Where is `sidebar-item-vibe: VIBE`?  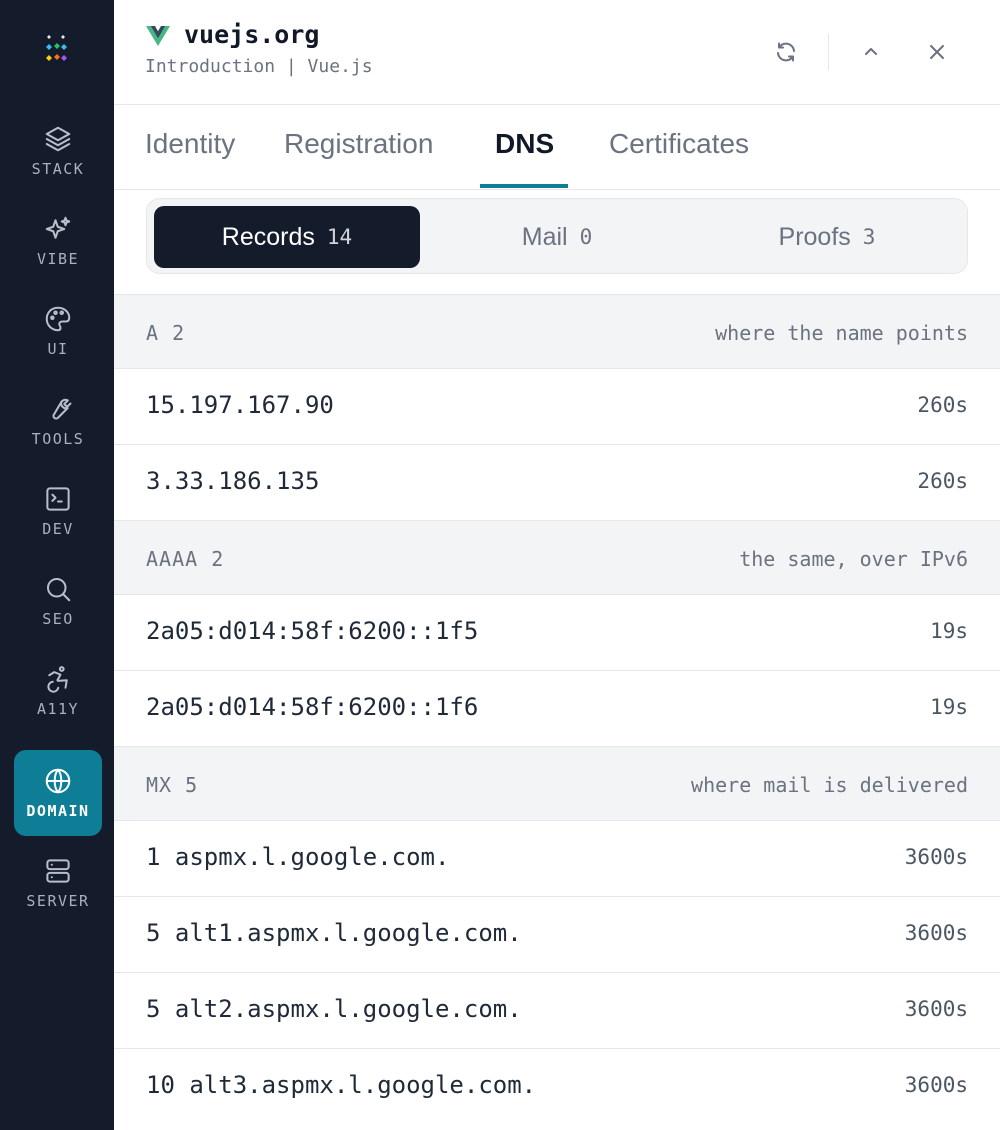
sidebar-item-vibe: VIBE is located at coordinates (58, 241).